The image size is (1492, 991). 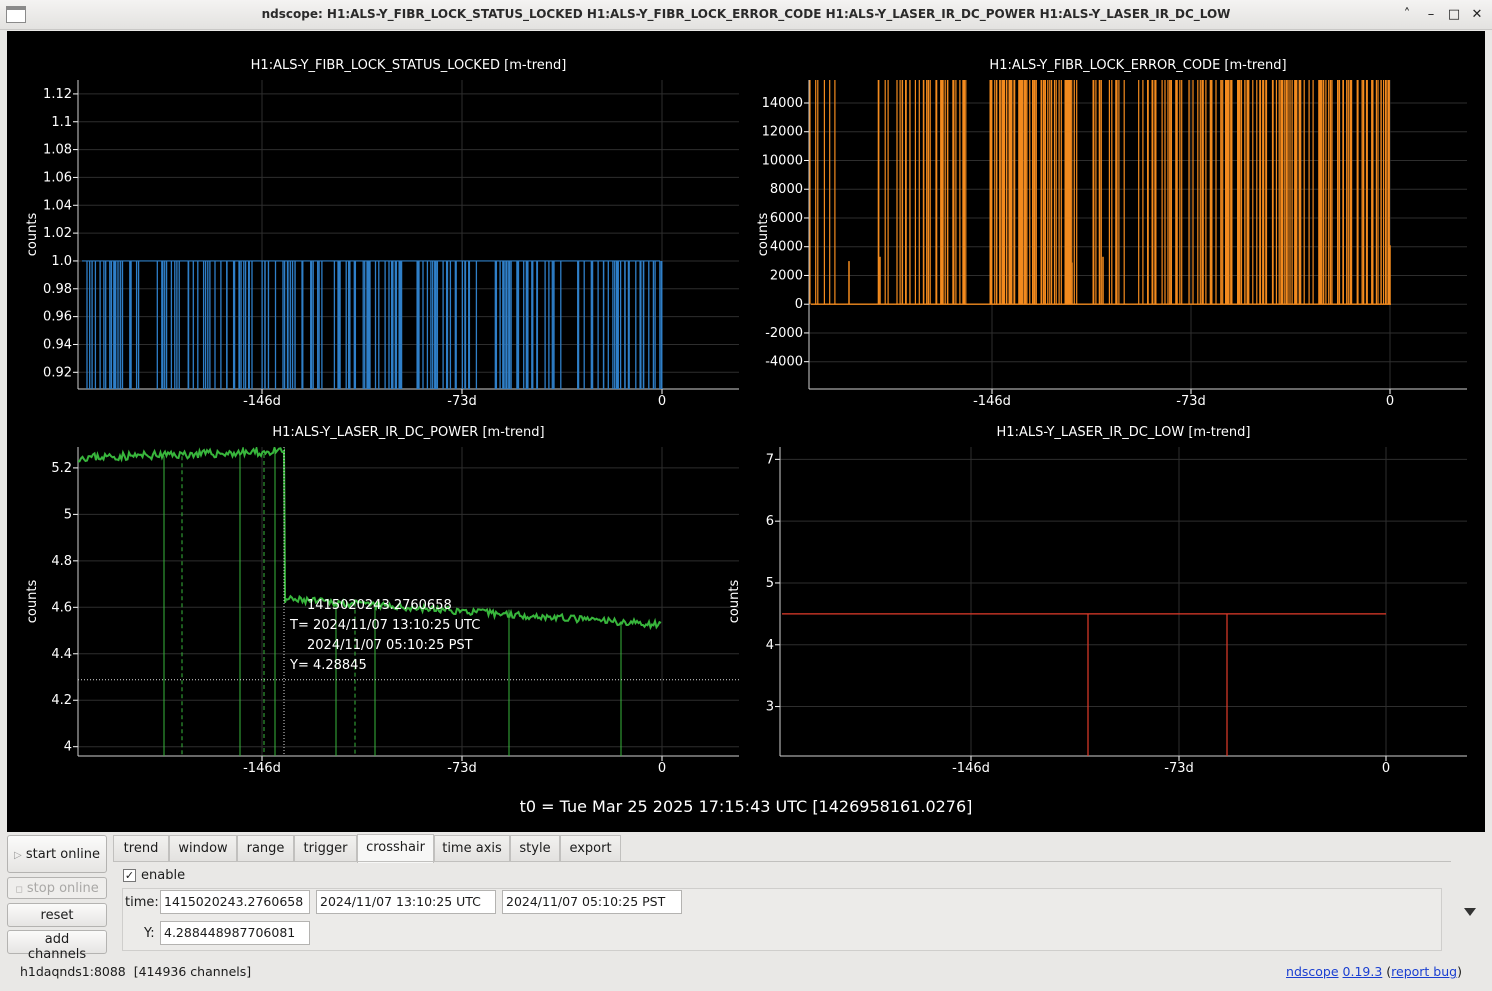 What do you see at coordinates (19, 889) in the screenshot?
I see `stop-icon: ◻` at bounding box center [19, 889].